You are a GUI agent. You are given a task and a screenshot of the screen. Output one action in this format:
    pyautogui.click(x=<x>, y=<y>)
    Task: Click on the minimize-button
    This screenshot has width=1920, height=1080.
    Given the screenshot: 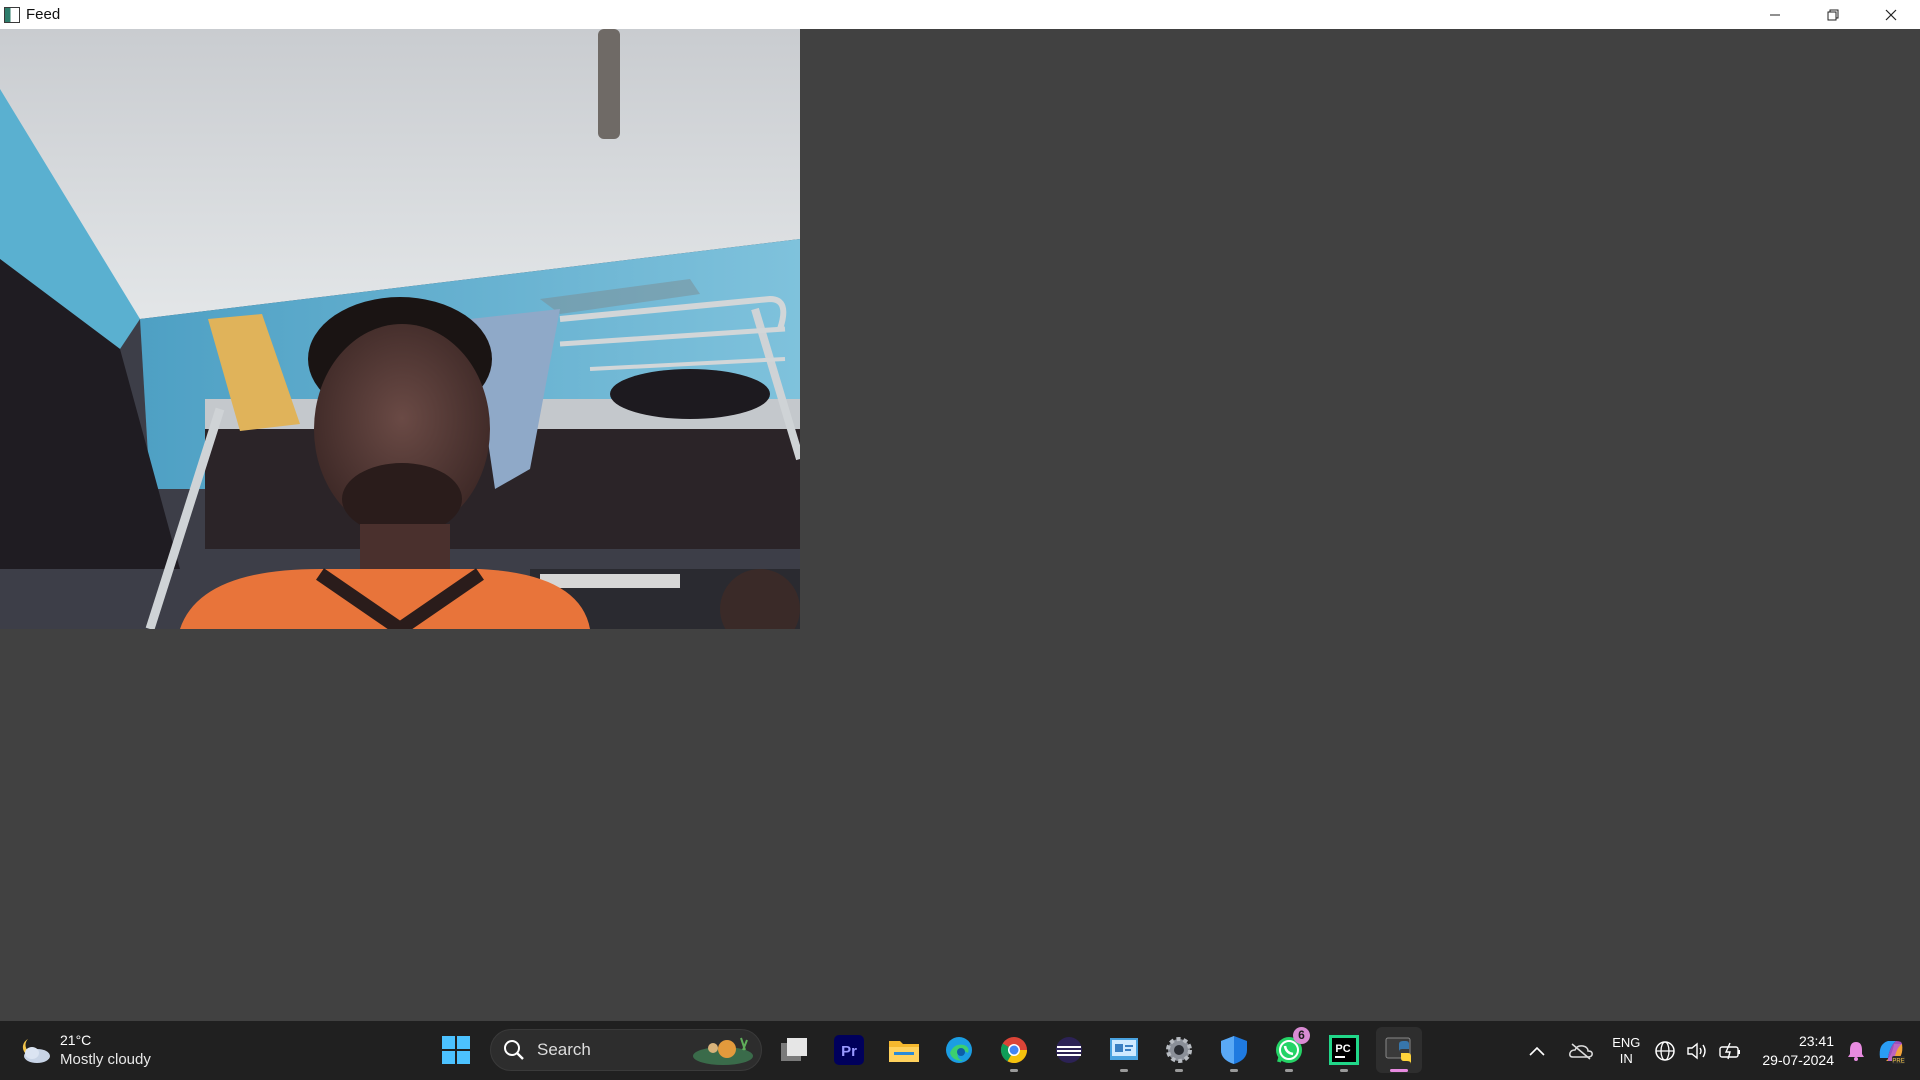 What is the action you would take?
    pyautogui.click(x=1775, y=14)
    